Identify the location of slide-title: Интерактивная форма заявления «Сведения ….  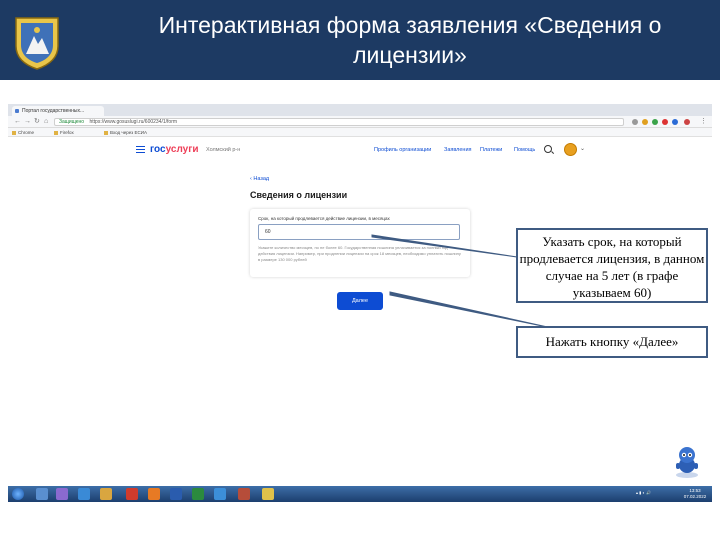
(410, 40).